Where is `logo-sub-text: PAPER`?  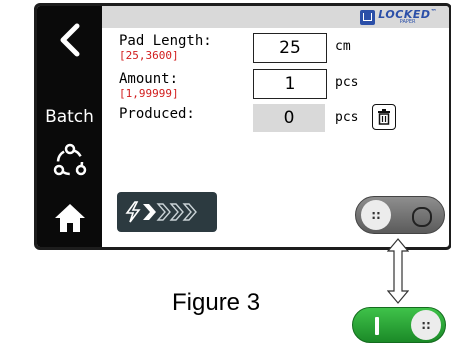
logo-sub-text: PAPER is located at coordinates (407, 22).